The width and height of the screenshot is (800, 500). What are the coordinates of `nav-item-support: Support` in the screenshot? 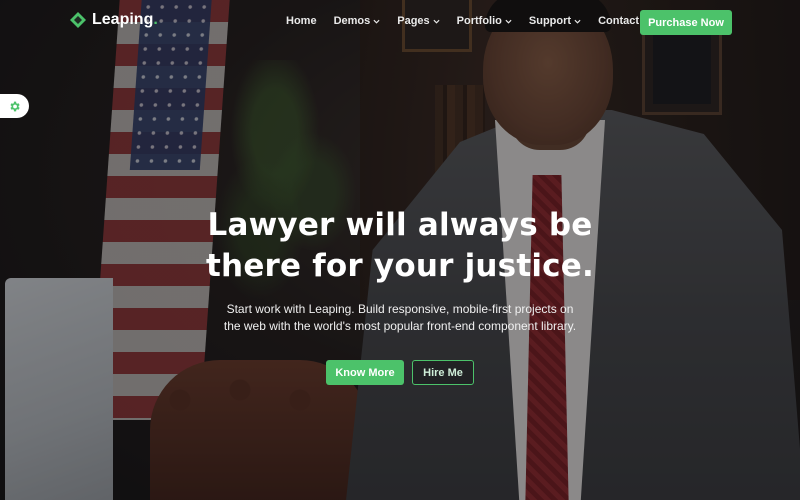 It's located at (555, 21).